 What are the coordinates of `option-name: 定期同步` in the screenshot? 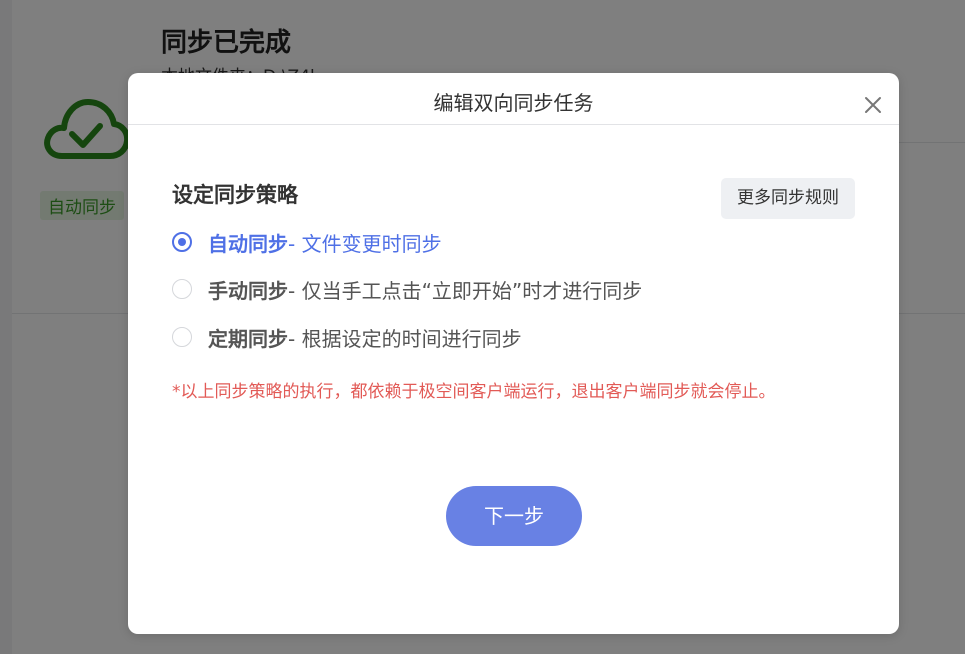 It's located at (248, 338).